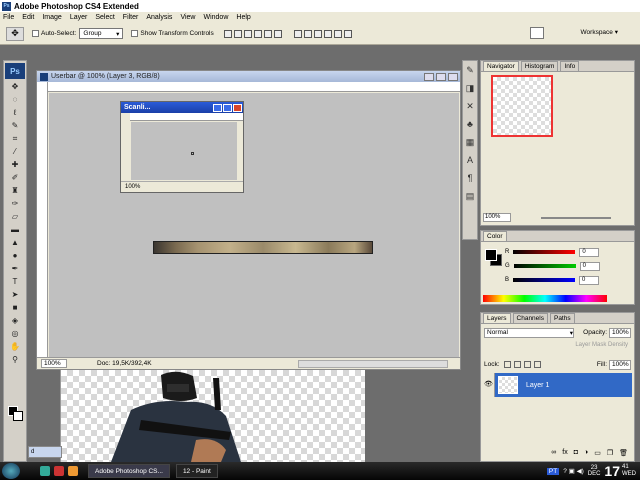 The height and width of the screenshot is (480, 640). Describe the element at coordinates (491, 255) in the screenshot. I see `foreground-color-swatch` at that location.